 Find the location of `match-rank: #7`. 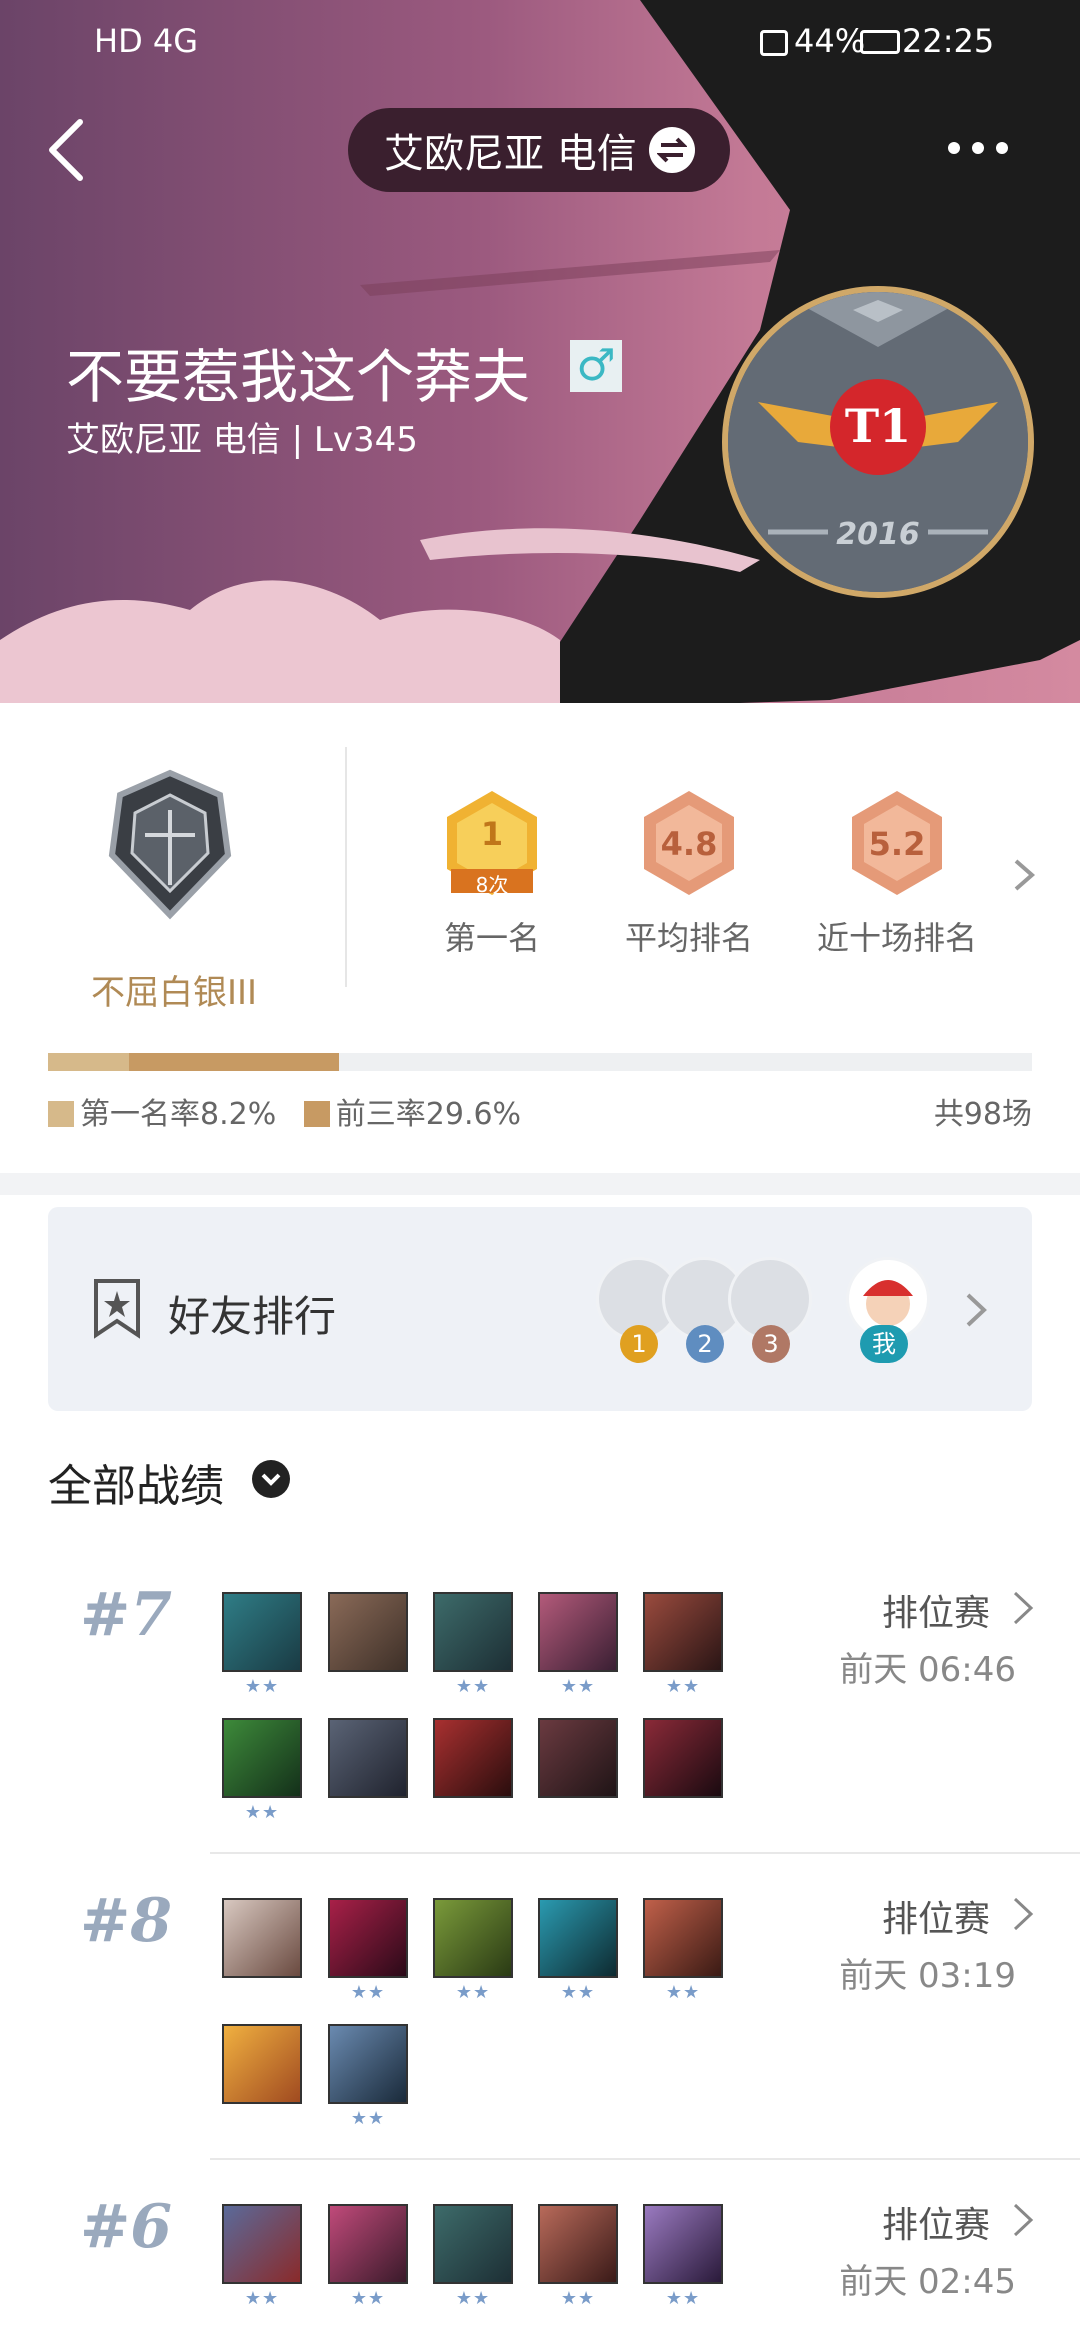

match-rank: #7 is located at coordinates (126, 1615).